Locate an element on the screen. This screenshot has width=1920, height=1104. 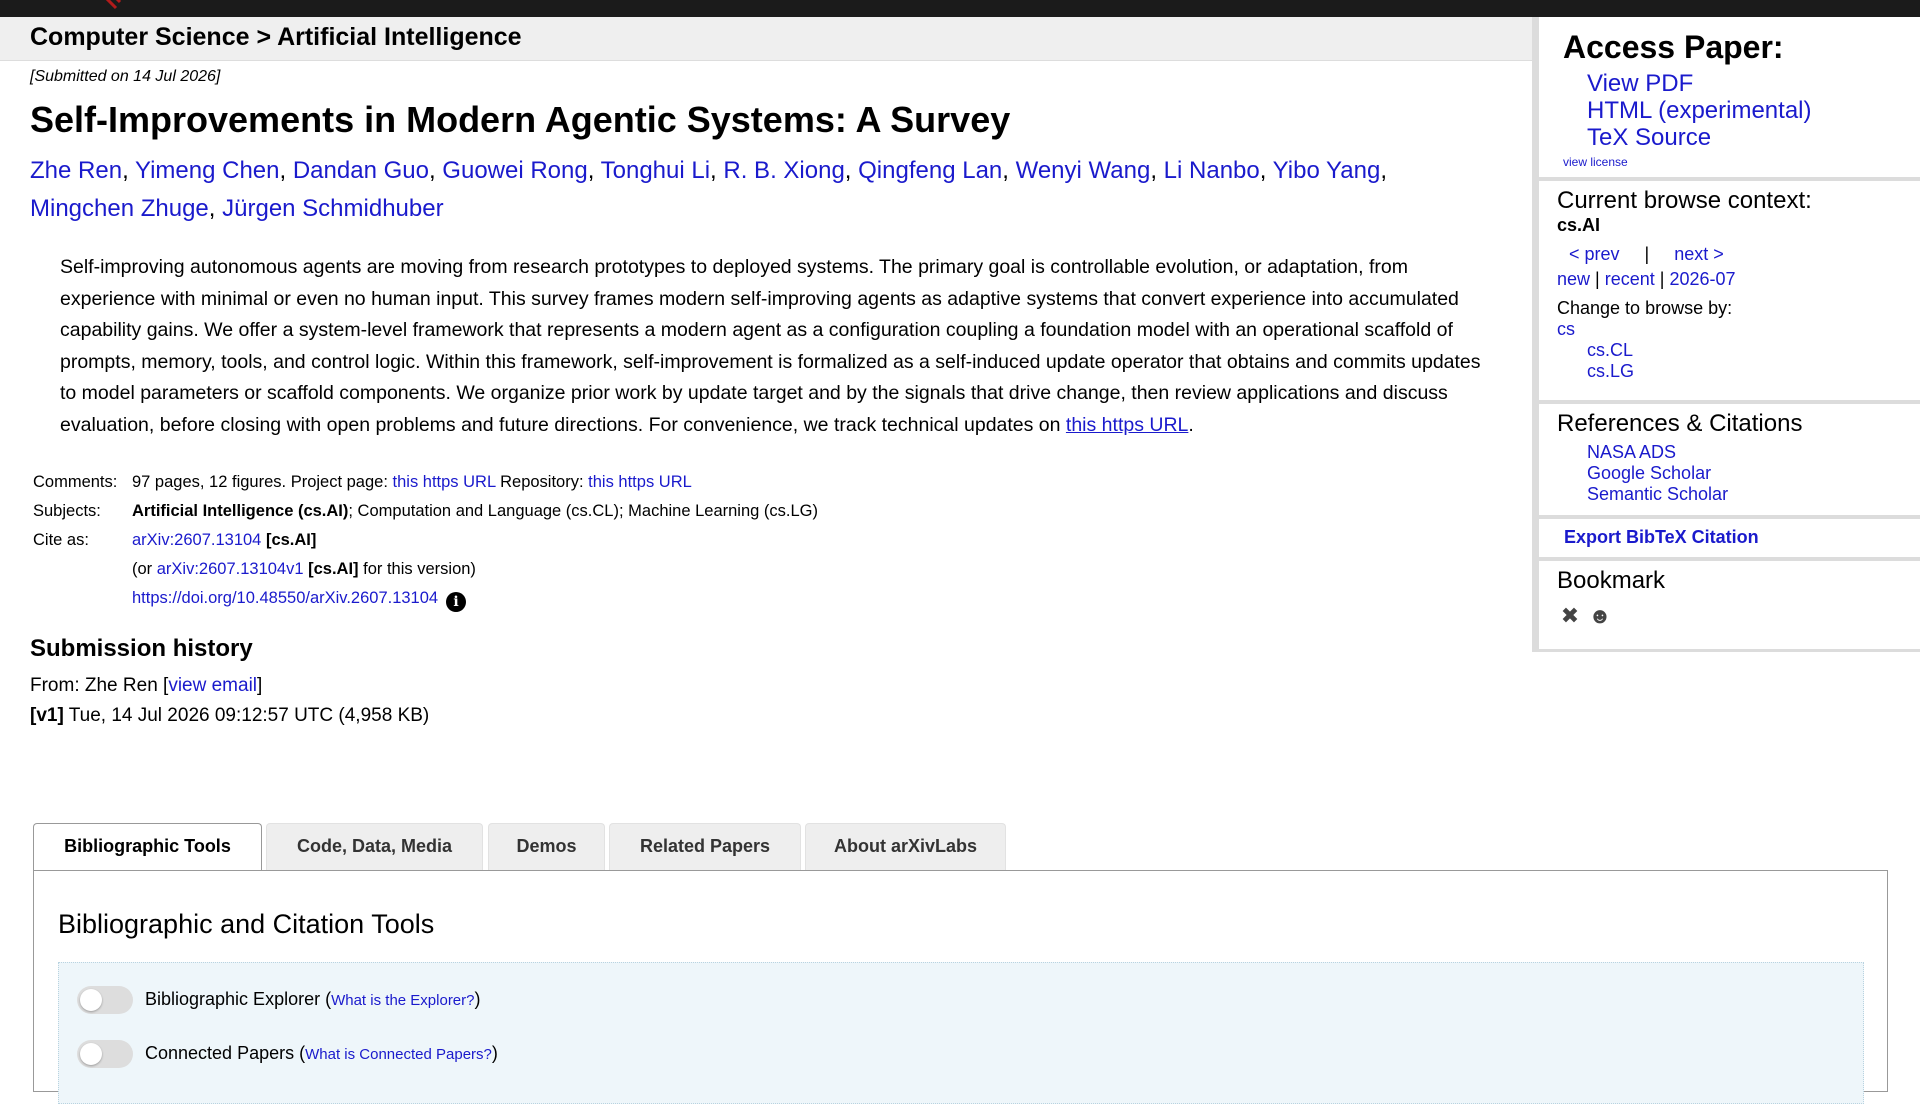
project-page-link: this https URL is located at coordinates (444, 482).